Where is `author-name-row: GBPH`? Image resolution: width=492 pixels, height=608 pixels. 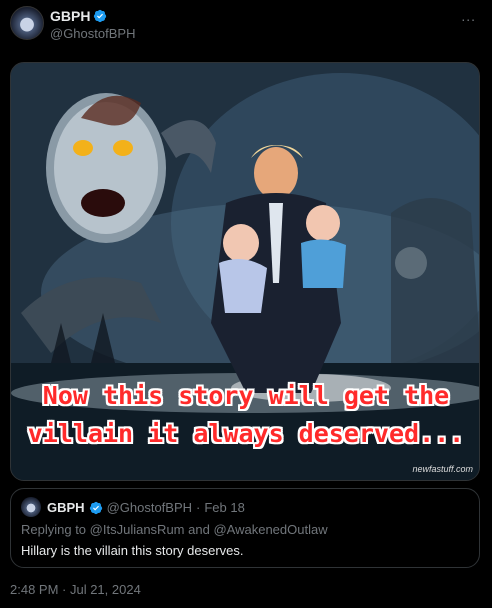
author-name-row: GBPH is located at coordinates (78, 16).